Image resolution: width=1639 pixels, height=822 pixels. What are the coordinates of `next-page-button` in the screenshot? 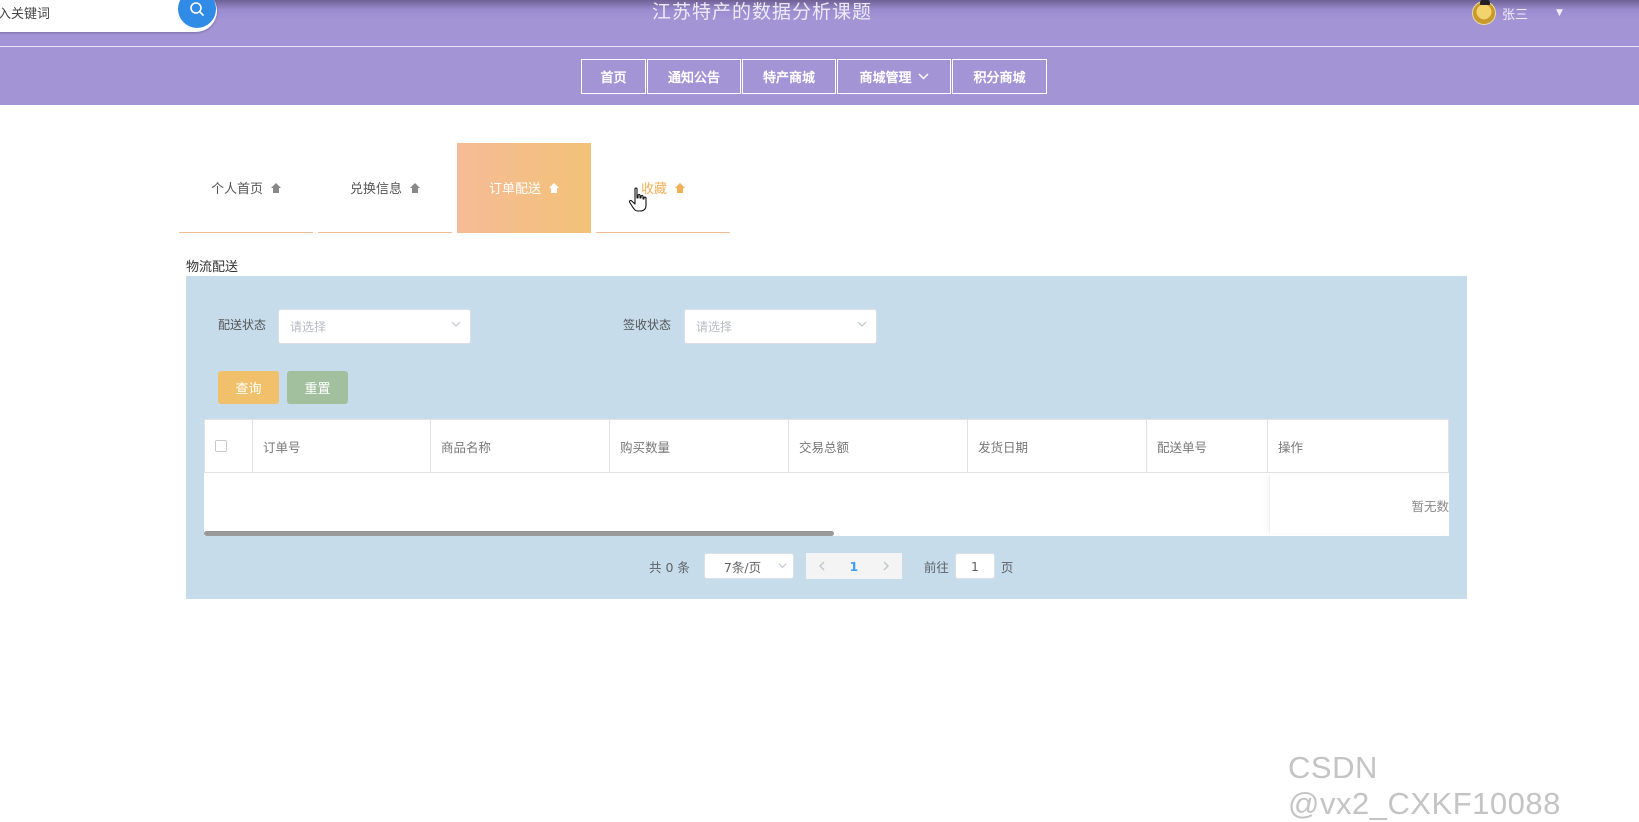 It's located at (885, 566).